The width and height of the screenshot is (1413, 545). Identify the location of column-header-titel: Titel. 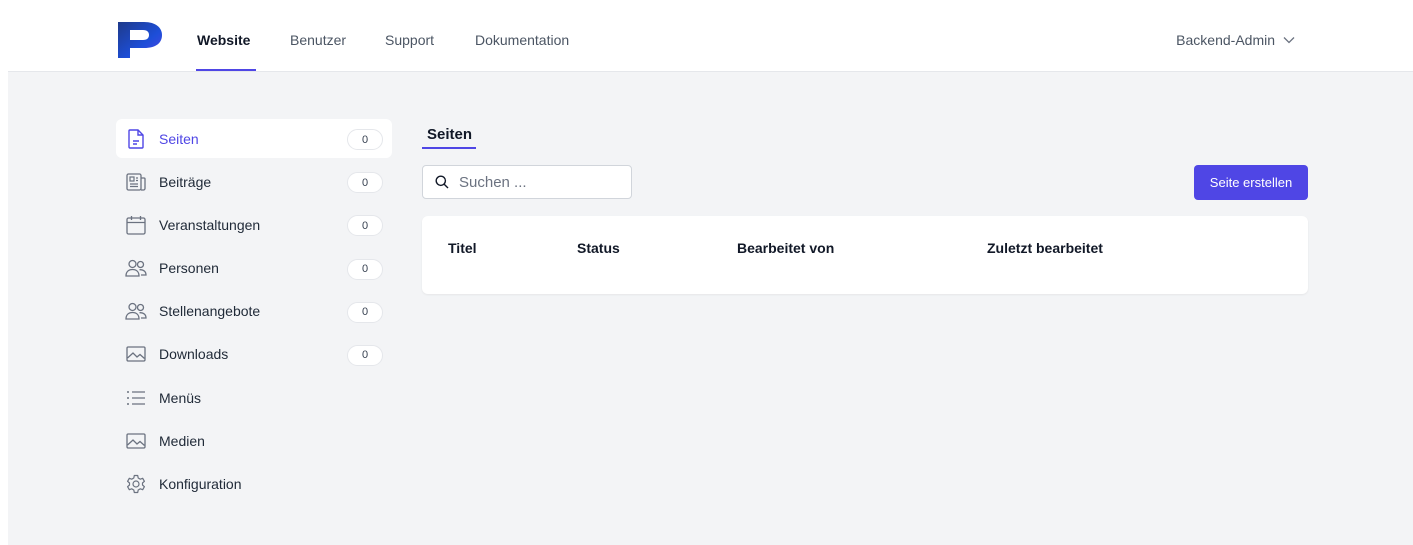
(462, 248).